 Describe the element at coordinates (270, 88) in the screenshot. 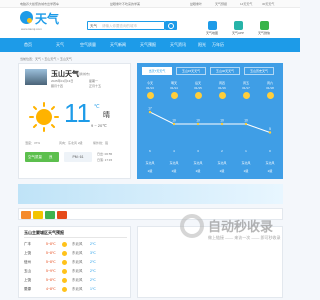

I see `forecast-date: 01/18` at that location.